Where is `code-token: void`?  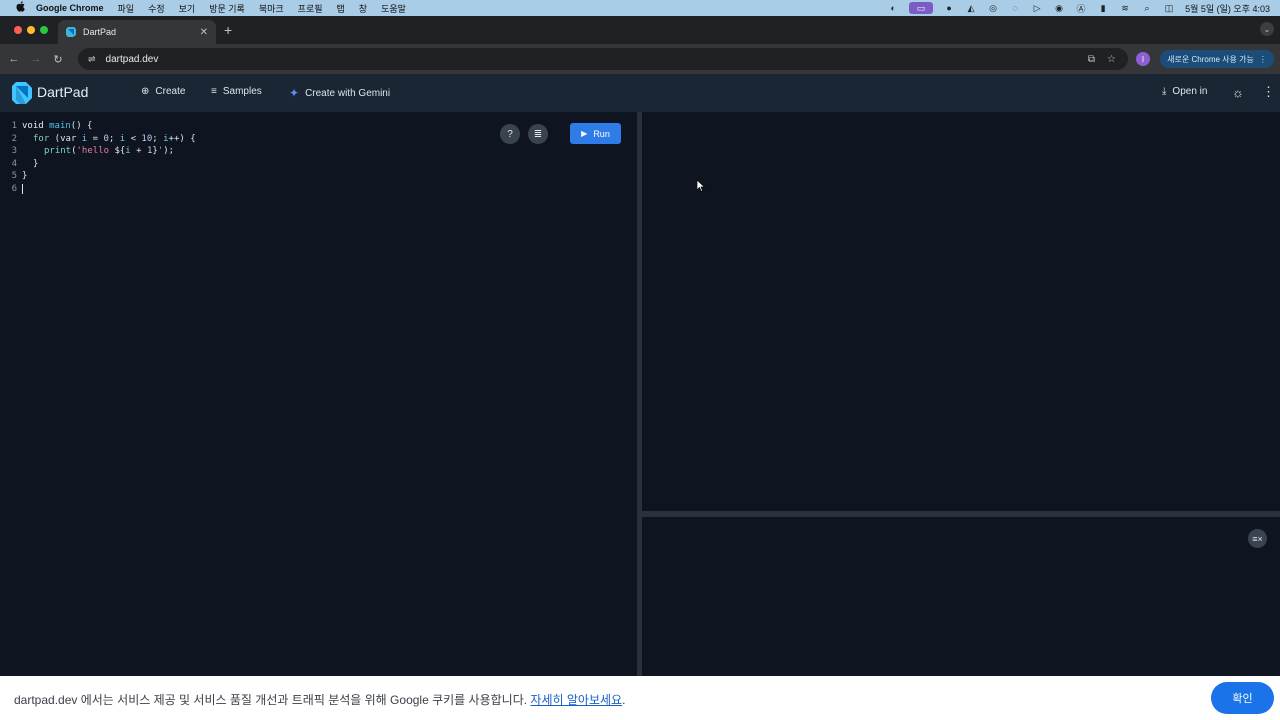
code-token: void is located at coordinates (33, 126).